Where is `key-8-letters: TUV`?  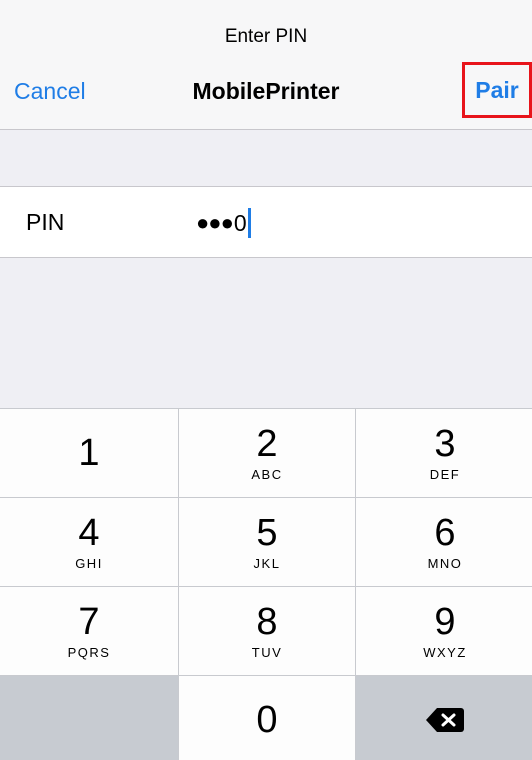
key-8-letters: TUV is located at coordinates (267, 652).